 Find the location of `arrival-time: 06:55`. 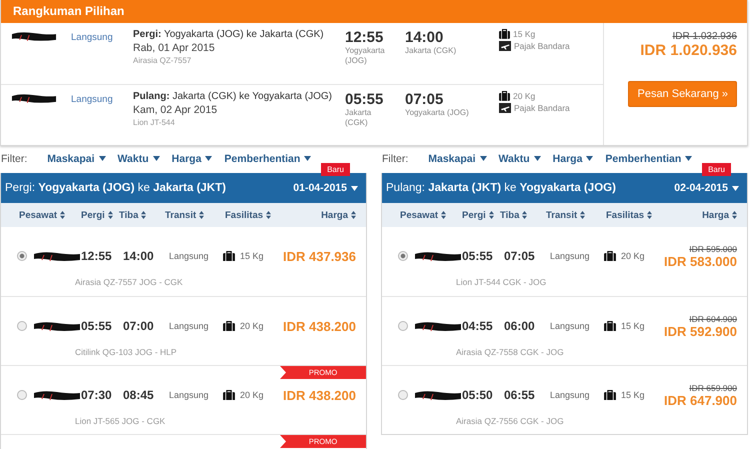

arrival-time: 06:55 is located at coordinates (520, 395).